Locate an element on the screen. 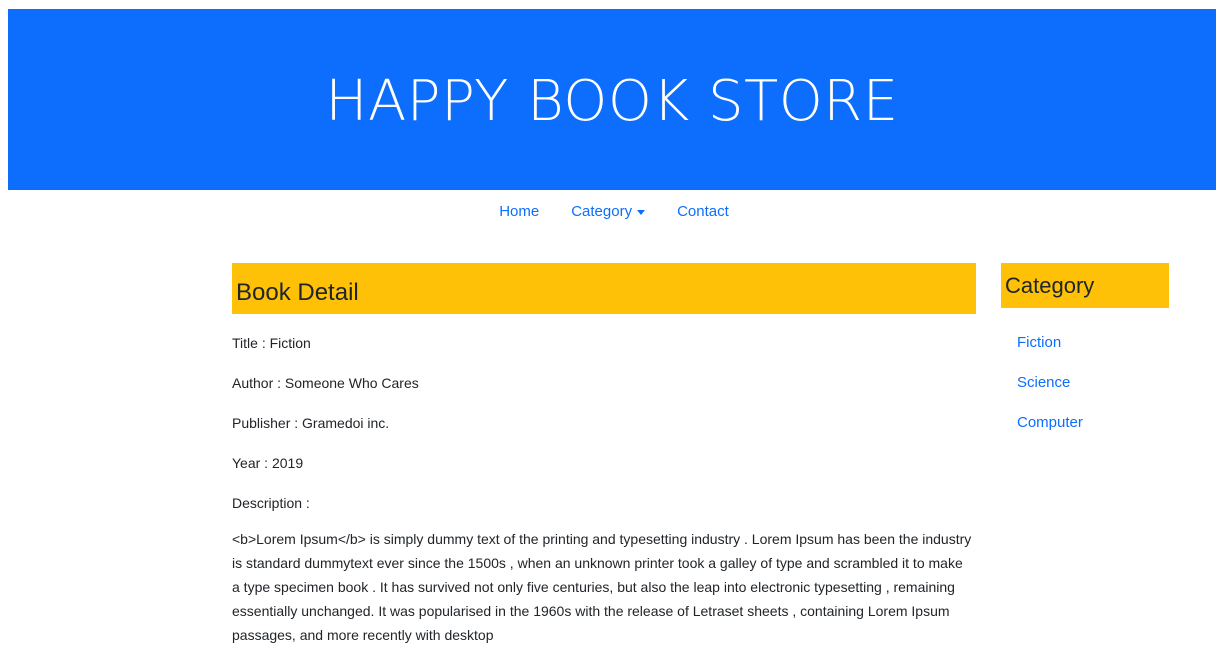 Image resolution: width=1216 pixels, height=650 pixels. category-link-fiction: Fiction is located at coordinates (1039, 342).